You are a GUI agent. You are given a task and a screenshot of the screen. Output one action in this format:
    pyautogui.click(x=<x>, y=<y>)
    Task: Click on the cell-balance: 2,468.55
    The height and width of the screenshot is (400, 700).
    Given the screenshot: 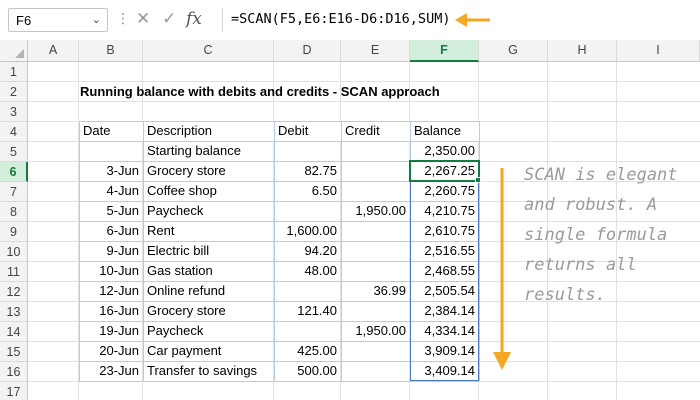 What is the action you would take?
    pyautogui.click(x=444, y=271)
    